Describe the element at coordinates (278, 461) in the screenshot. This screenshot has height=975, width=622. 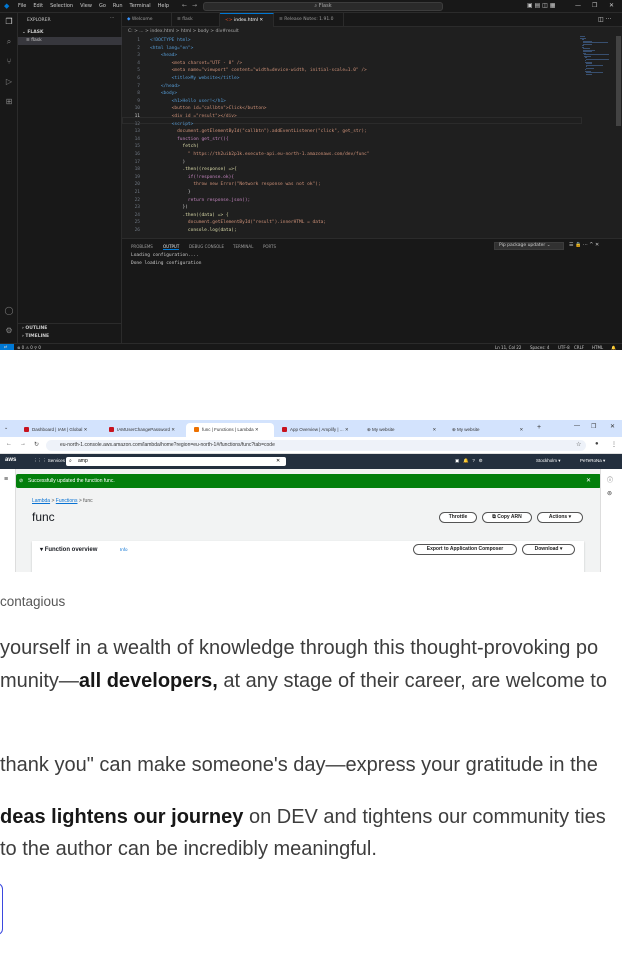
I see `clear-search-icon: ✕` at that location.